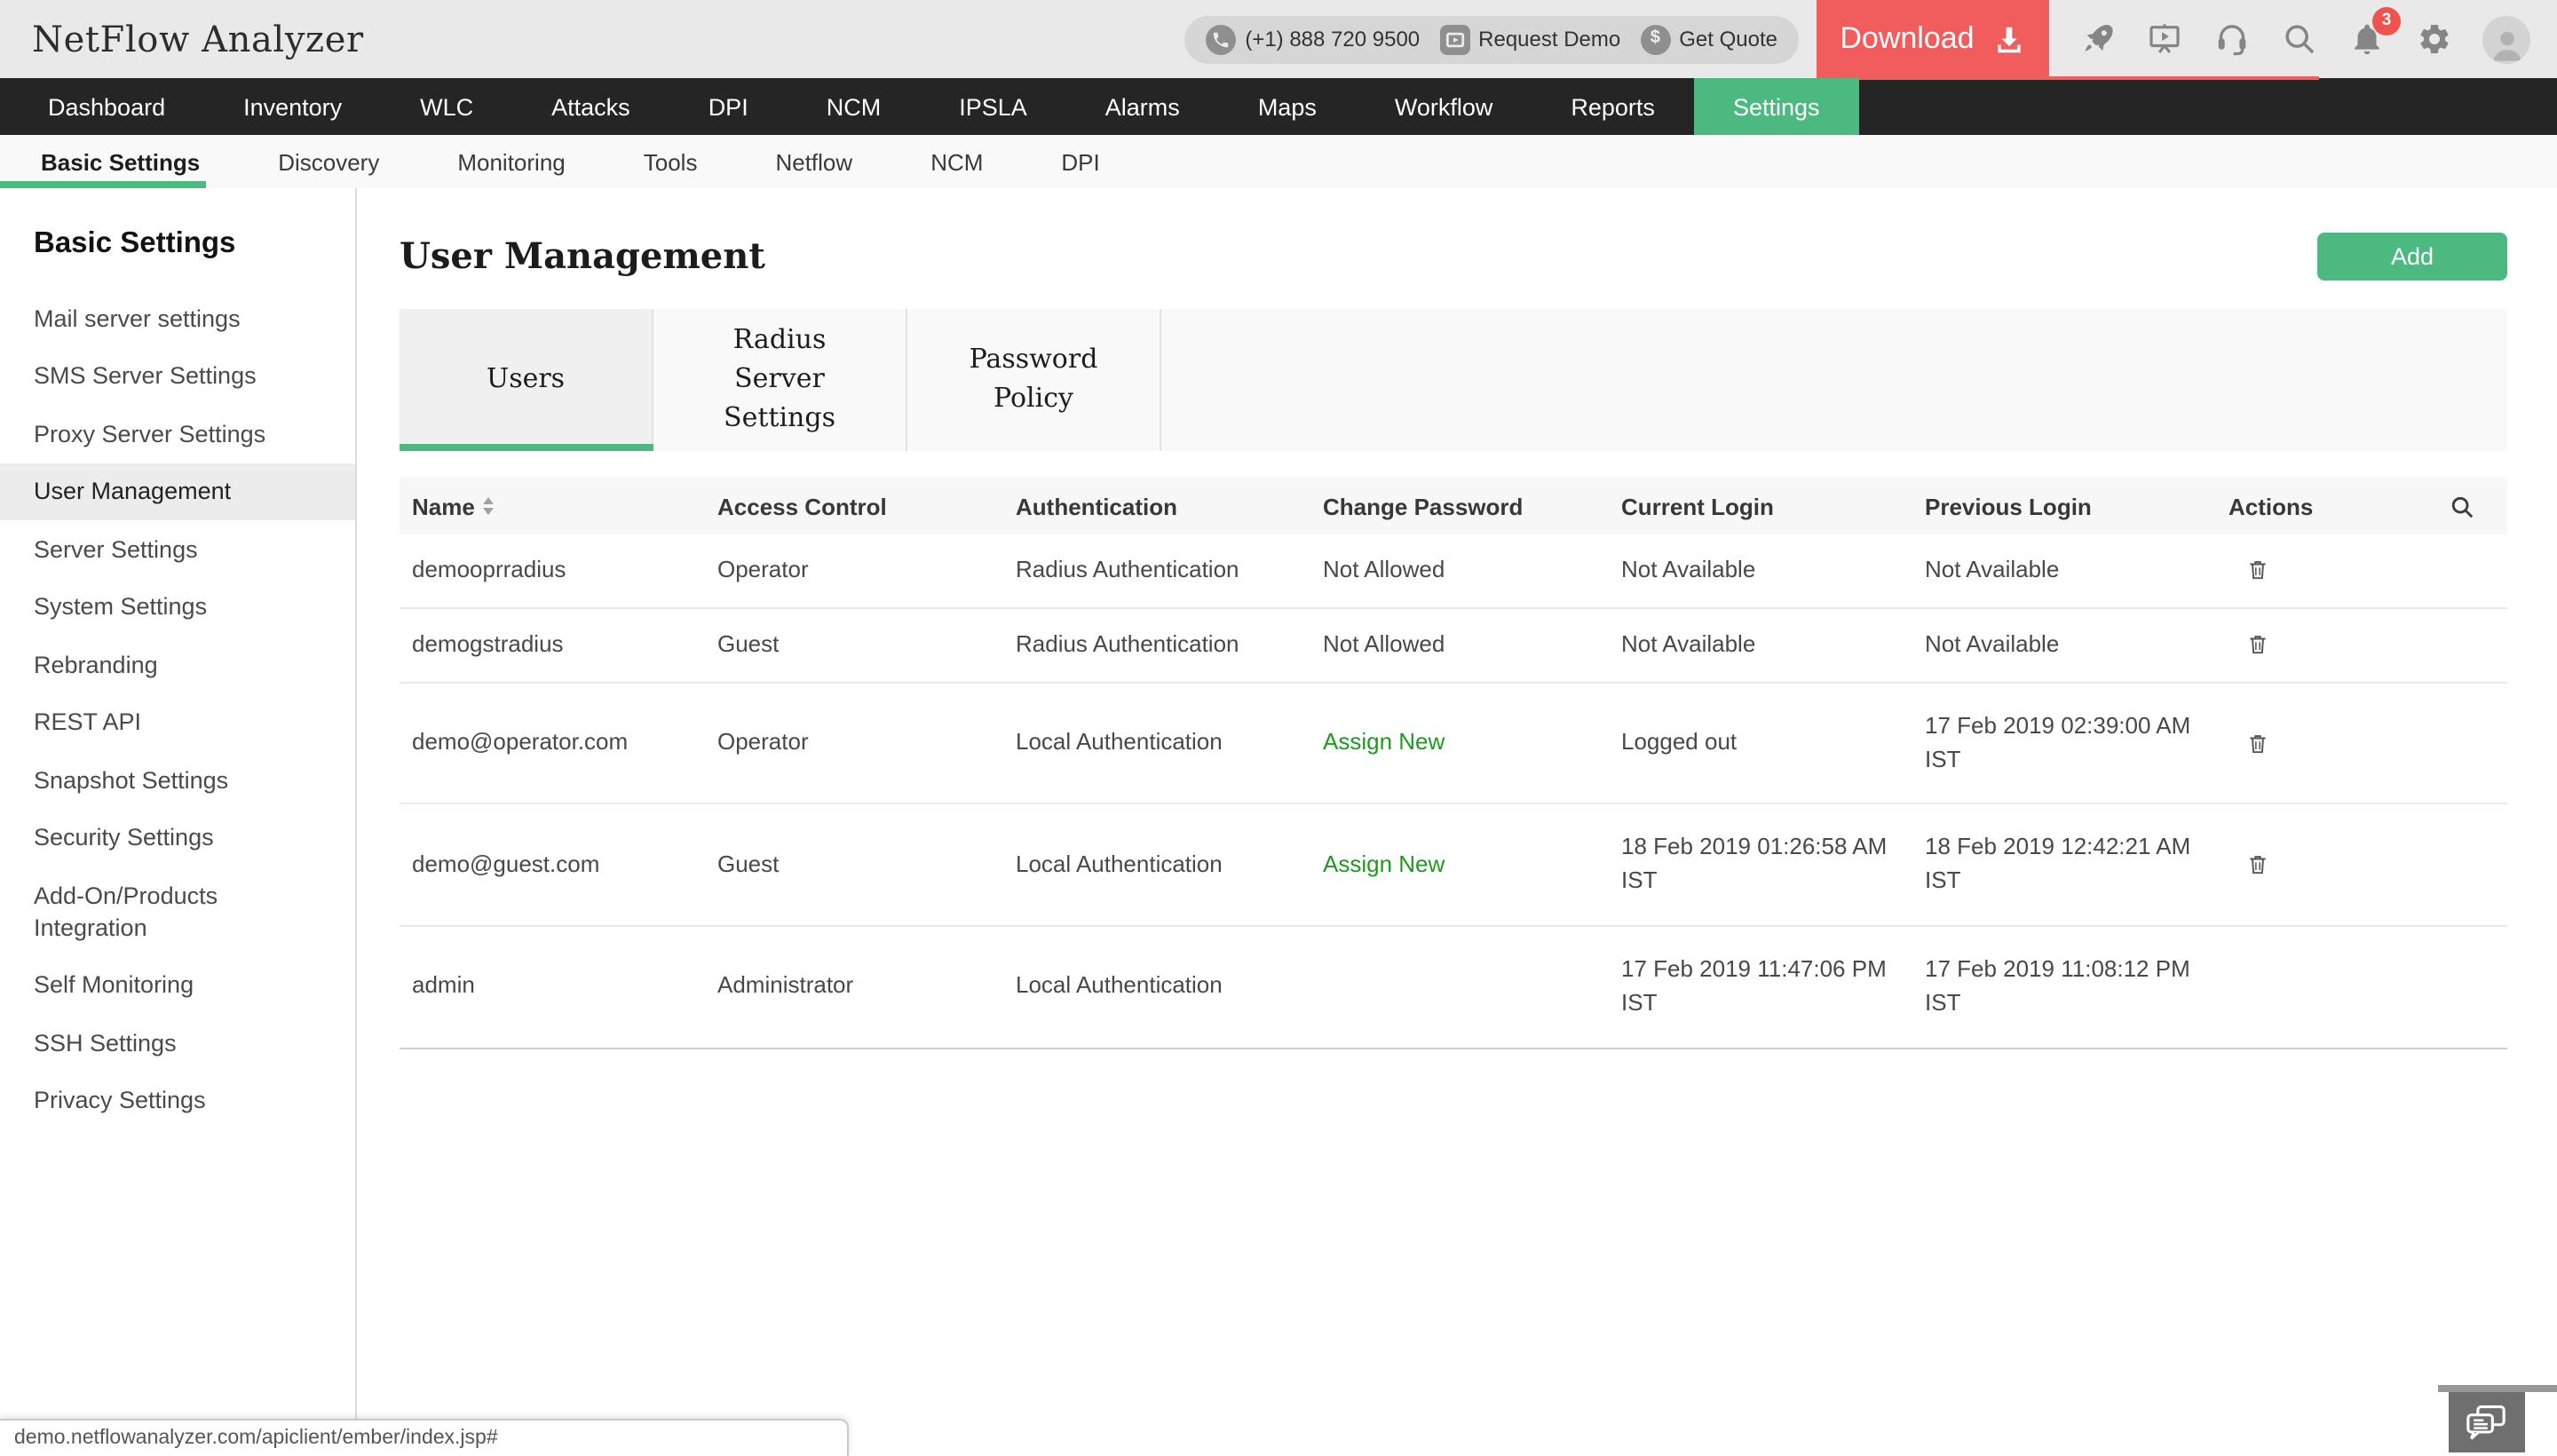  I want to click on request-demo-button: Request Demo, so click(1529, 39).